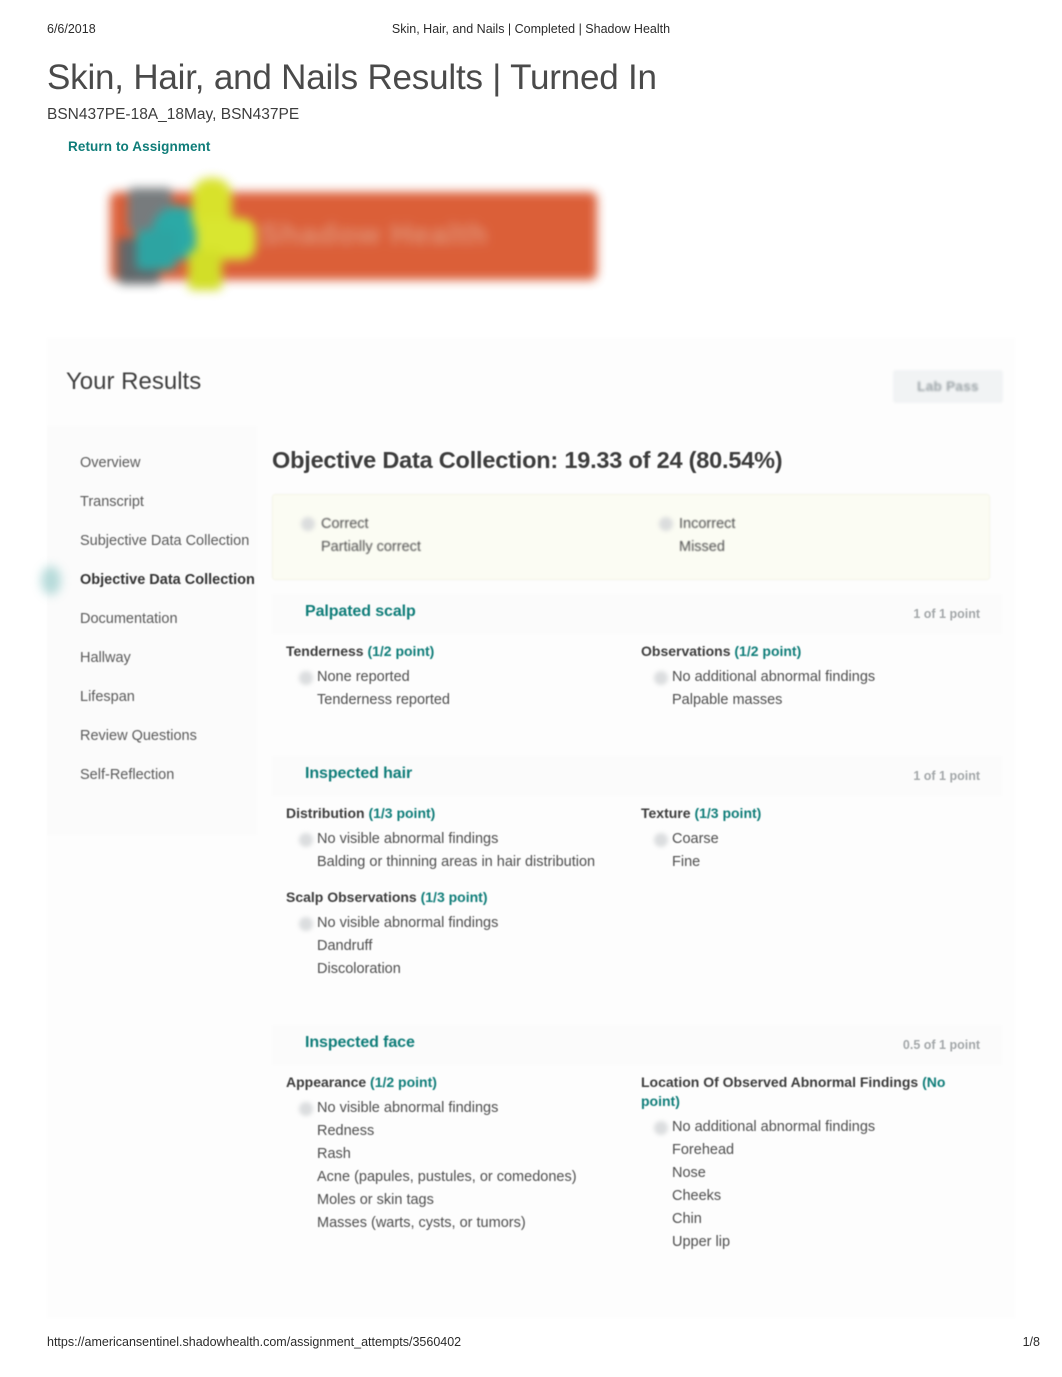 The image size is (1062, 1377). Describe the element at coordinates (152, 463) in the screenshot. I see `sidebar-item-overview: Overview` at that location.